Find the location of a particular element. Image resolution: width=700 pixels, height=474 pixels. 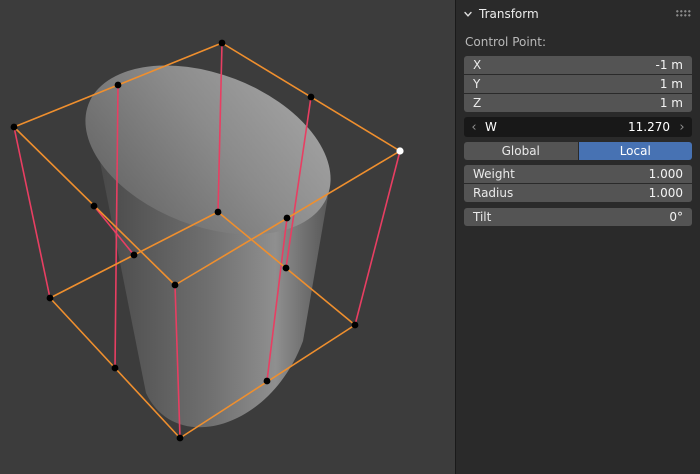

field-tilt-label: Tilt is located at coordinates (482, 217).